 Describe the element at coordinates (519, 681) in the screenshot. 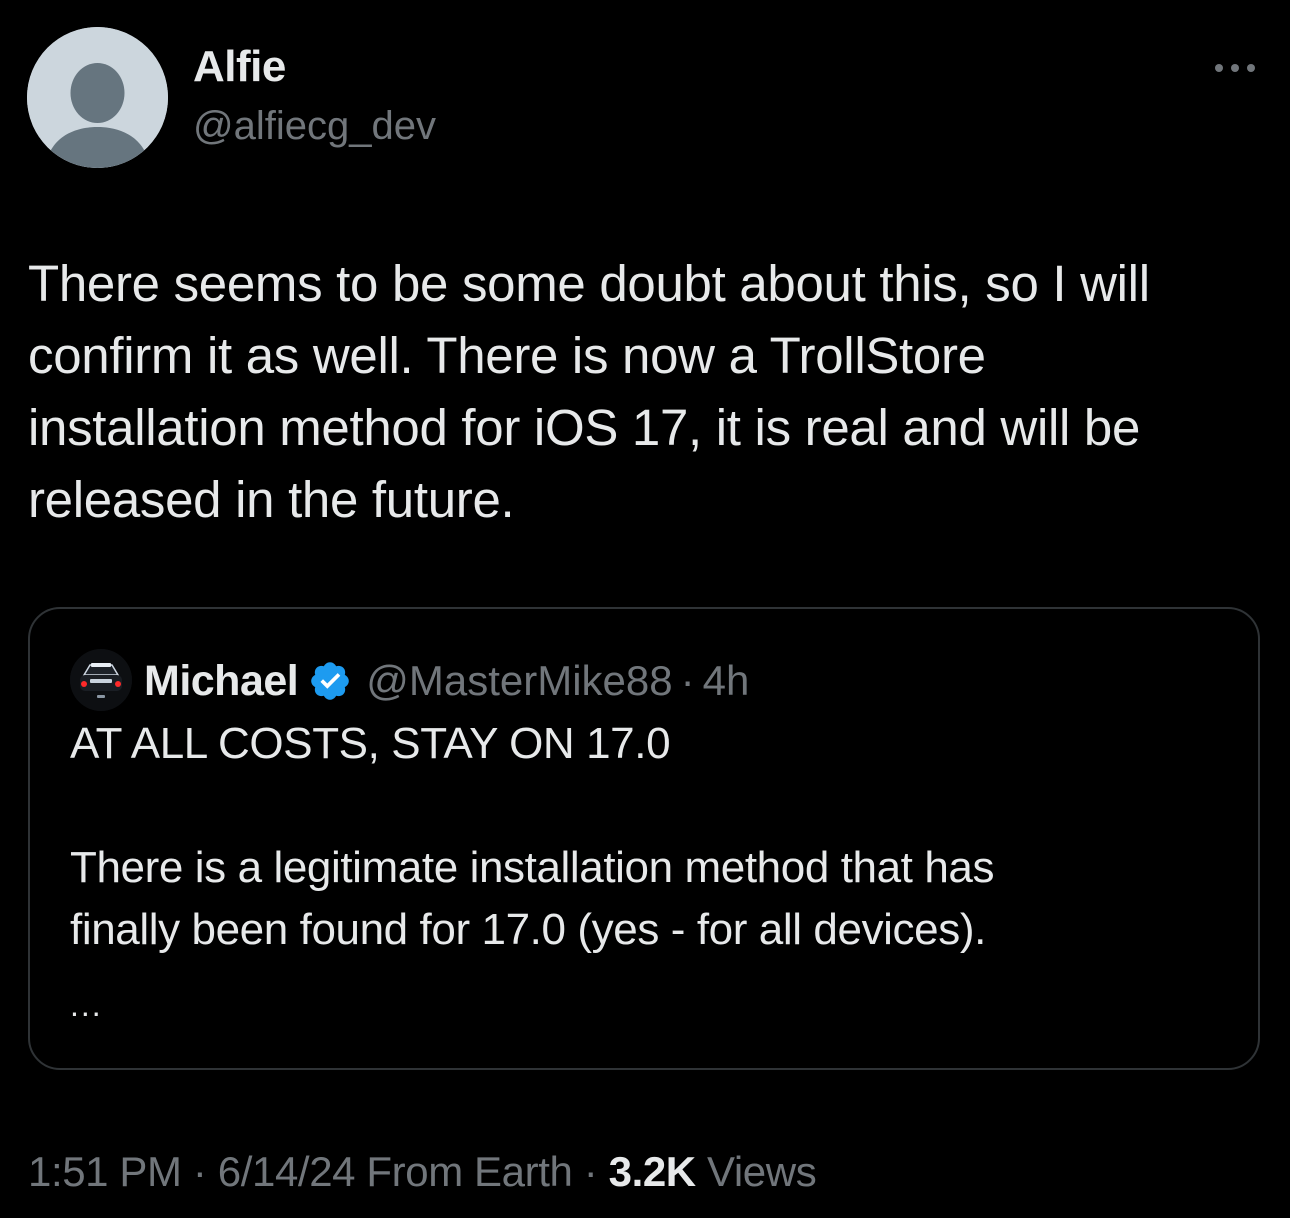

I see `quoted-author-handle: @MasterMike88` at that location.